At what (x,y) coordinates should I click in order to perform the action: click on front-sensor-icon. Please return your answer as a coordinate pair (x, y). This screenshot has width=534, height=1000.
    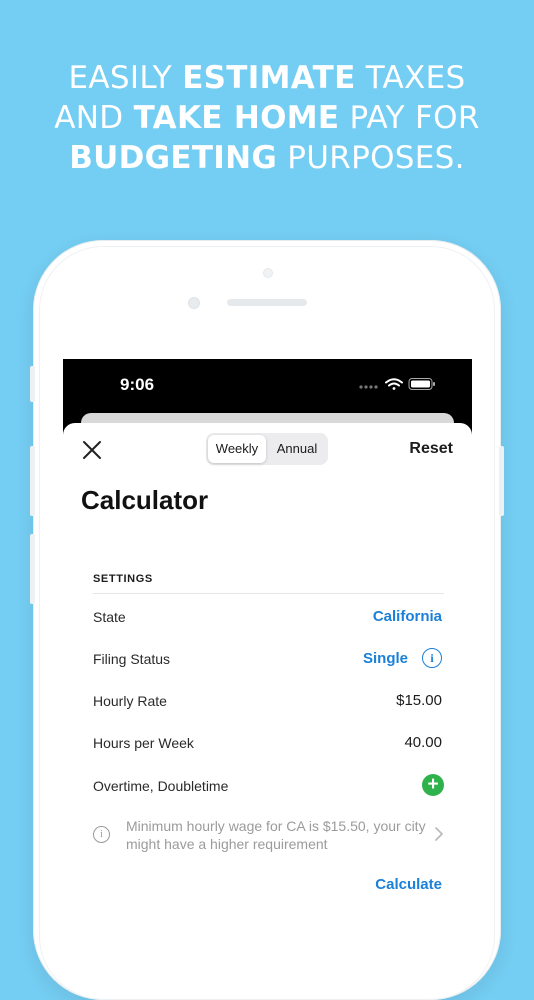
    Looking at the image, I should click on (268, 273).